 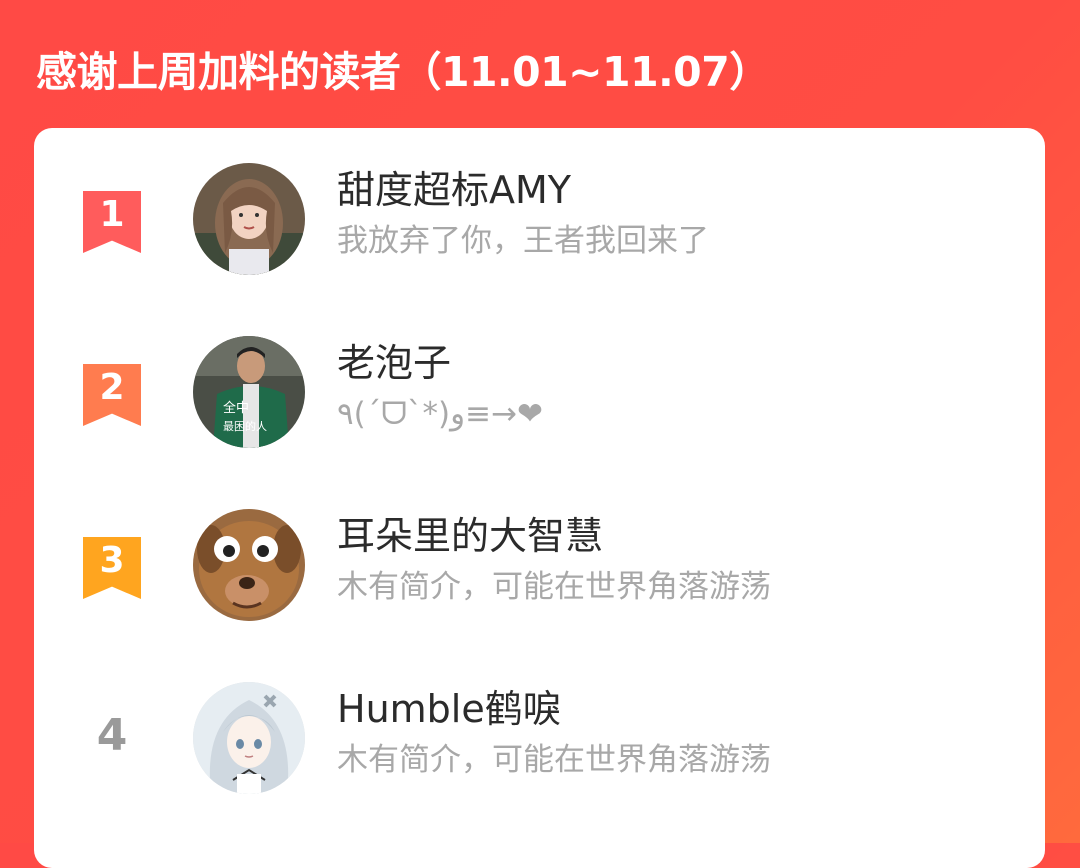 What do you see at coordinates (449, 709) in the screenshot?
I see `reader-name: Humble鹤唳` at bounding box center [449, 709].